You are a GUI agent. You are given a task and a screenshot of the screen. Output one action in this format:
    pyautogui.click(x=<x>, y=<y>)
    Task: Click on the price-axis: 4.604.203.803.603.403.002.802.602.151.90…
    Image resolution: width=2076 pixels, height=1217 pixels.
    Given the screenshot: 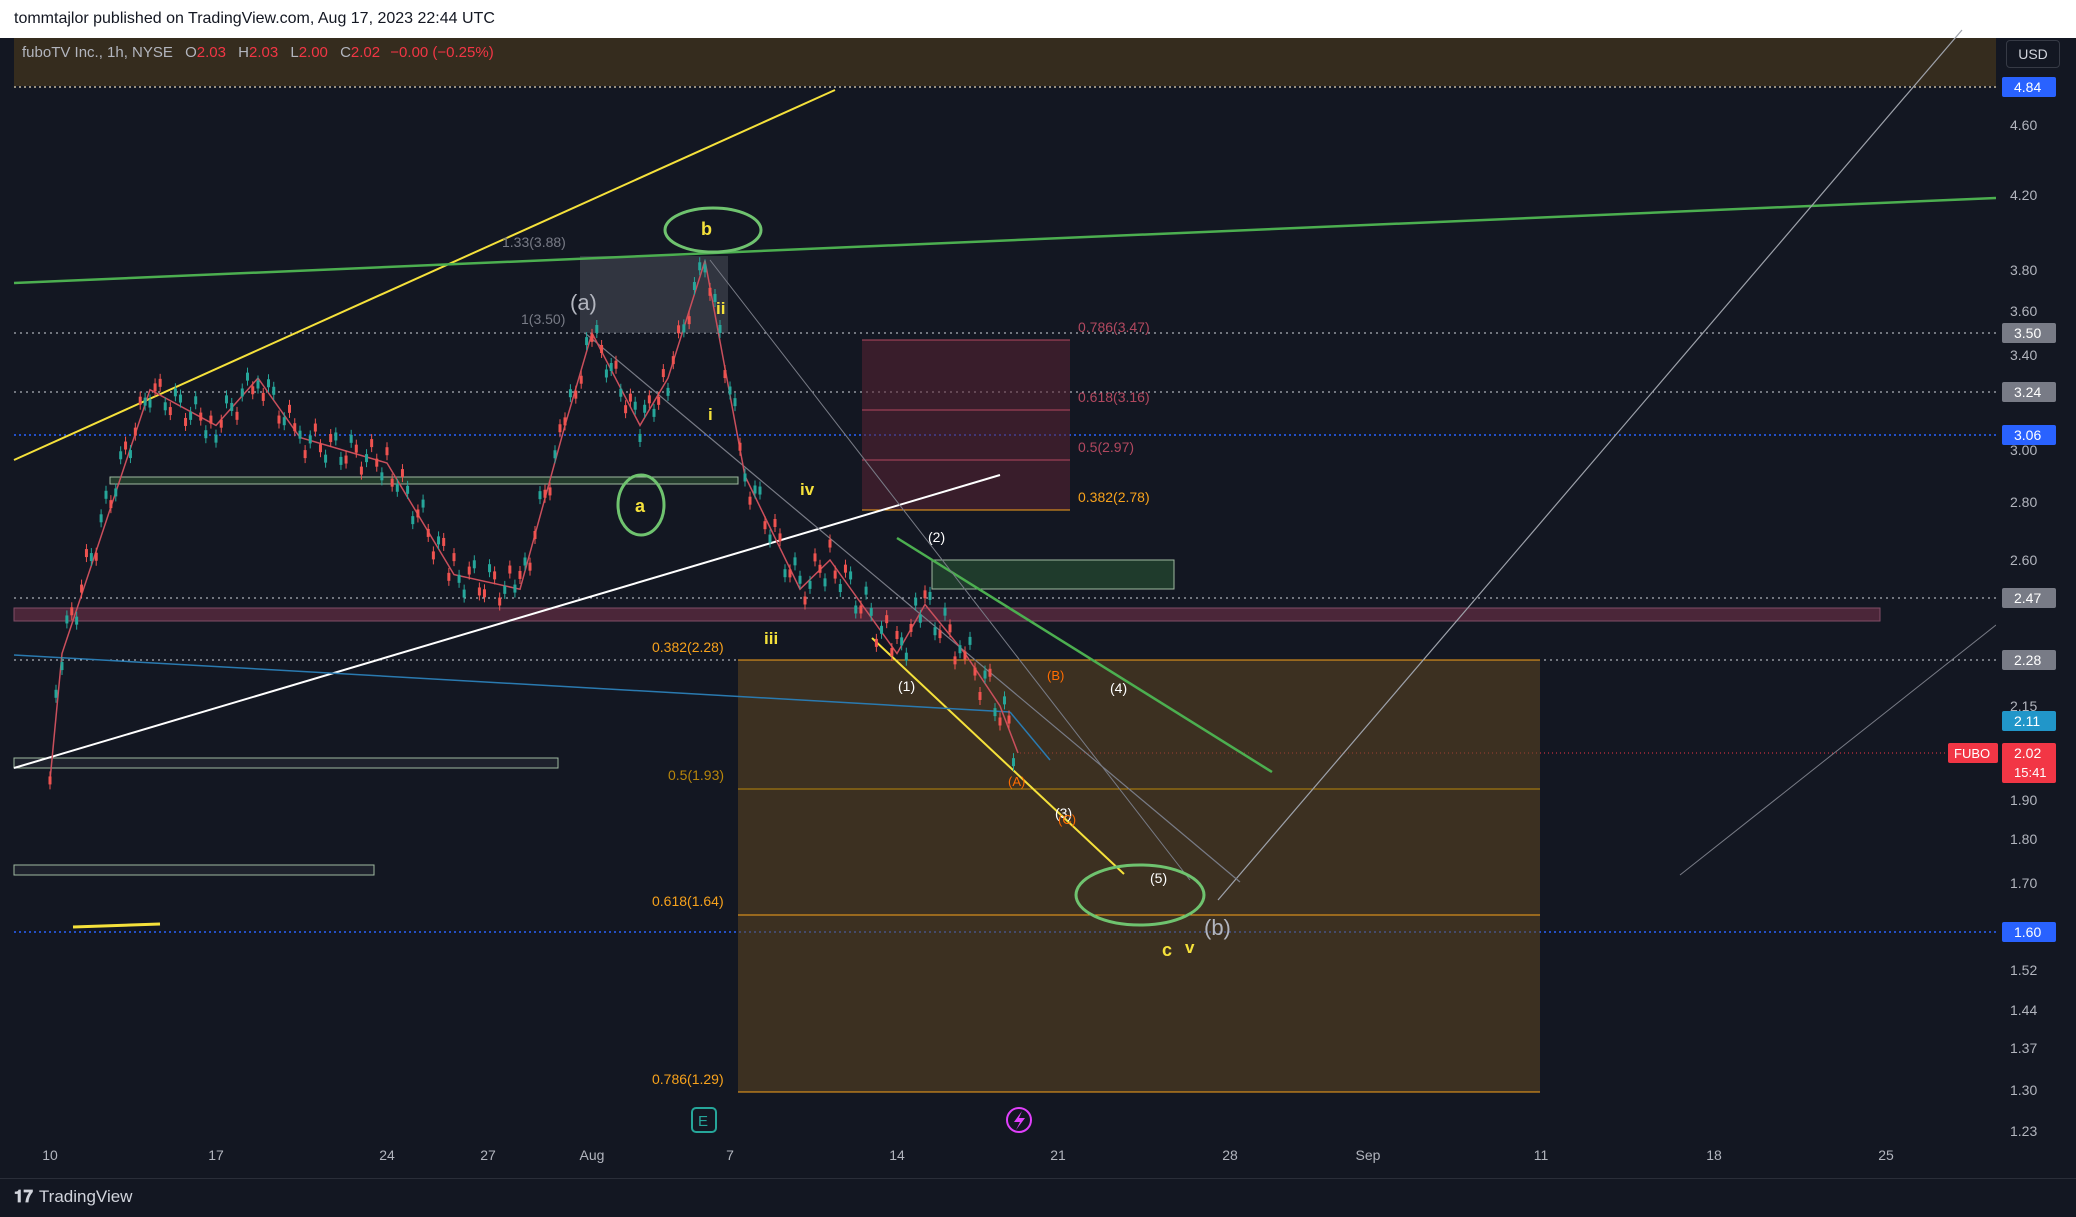 What is the action you would take?
    pyautogui.click(x=2012, y=608)
    